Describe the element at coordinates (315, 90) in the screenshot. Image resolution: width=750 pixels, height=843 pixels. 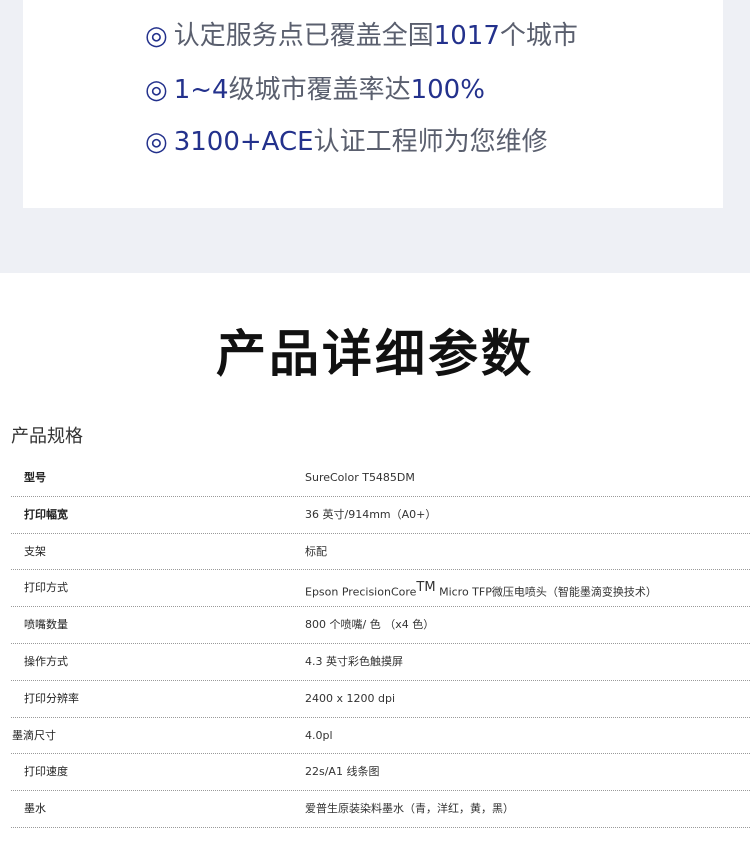
I see `service-rate-line: ◎ 1~4级城市覆盖率达100%` at that location.